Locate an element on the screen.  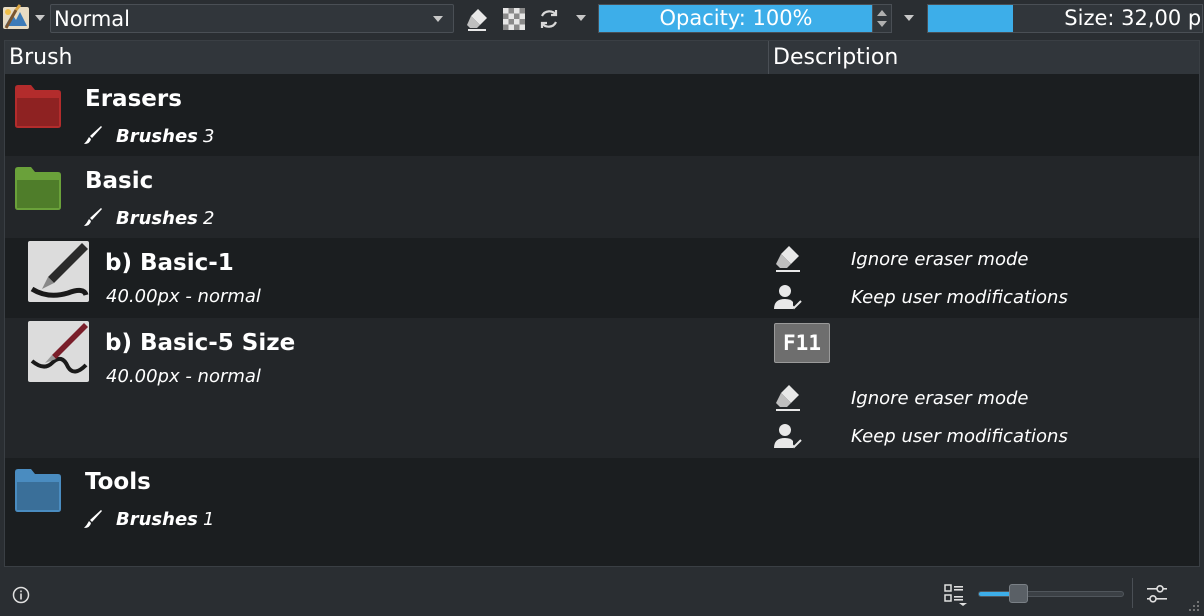
category-basic: Basic Brushes 2 is located at coordinates (602, 197).